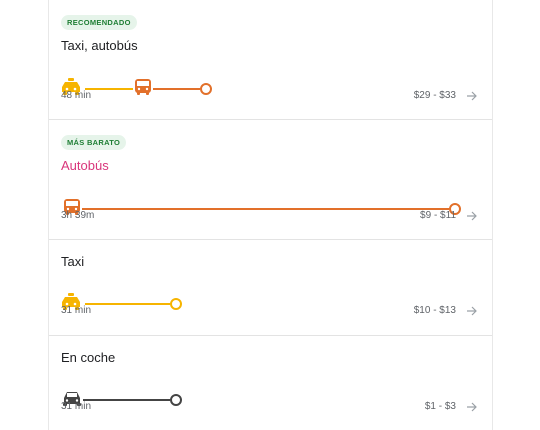 The image size is (540, 430). What do you see at coordinates (73, 261) in the screenshot?
I see `route-option-title: Taxi` at bounding box center [73, 261].